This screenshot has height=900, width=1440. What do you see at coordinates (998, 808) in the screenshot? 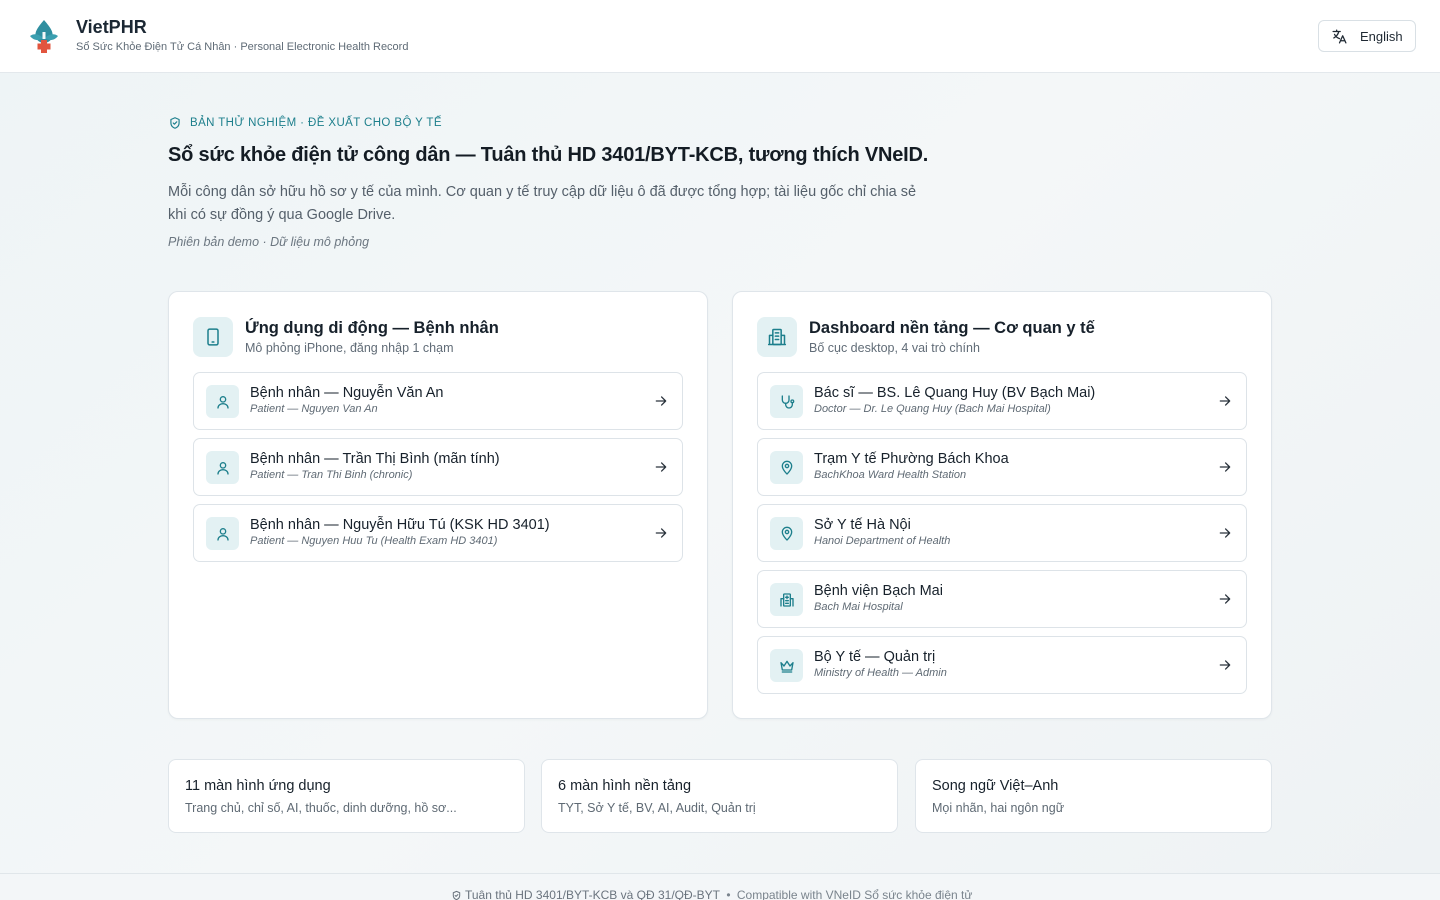
I see `stat-subtitle: Mọi nhãn, hai ngôn ngữ` at bounding box center [998, 808].